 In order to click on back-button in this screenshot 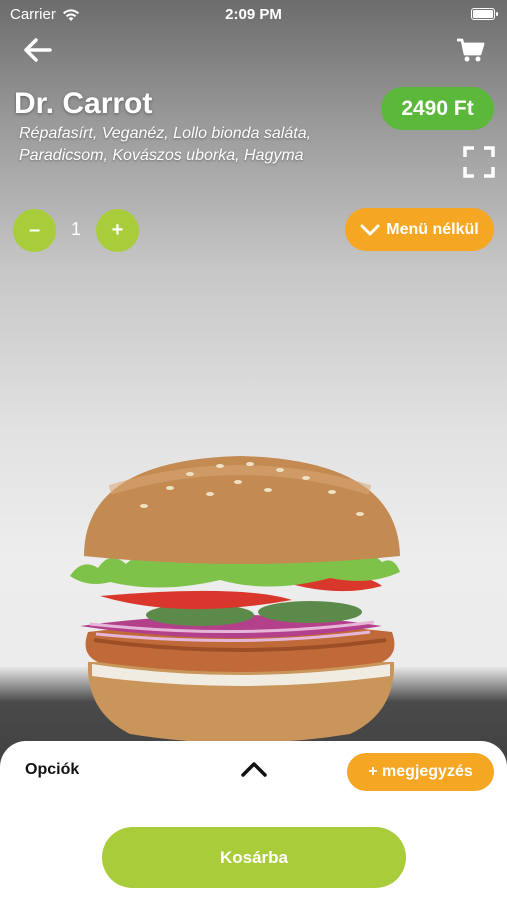, I will do `click(38, 50)`.